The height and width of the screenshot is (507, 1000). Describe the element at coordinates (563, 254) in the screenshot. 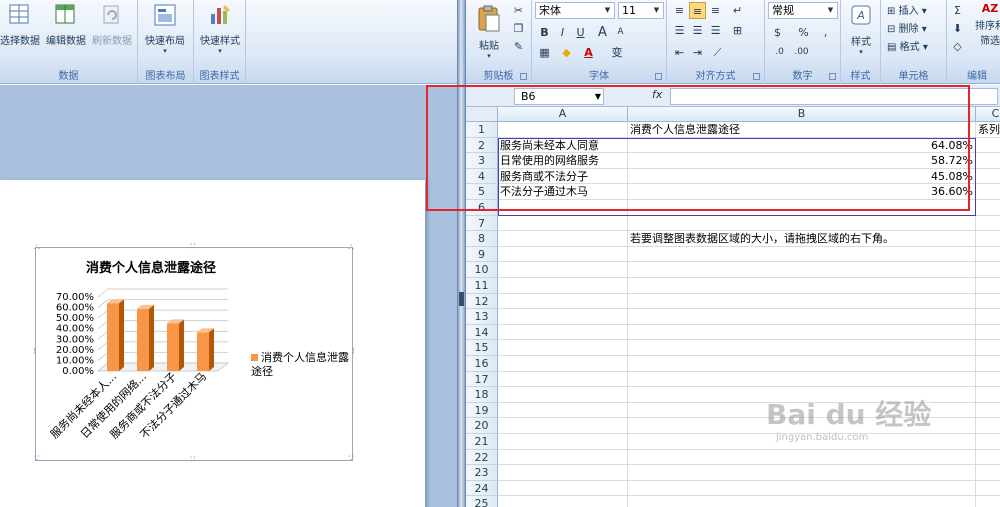

I see `cell-A9` at that location.